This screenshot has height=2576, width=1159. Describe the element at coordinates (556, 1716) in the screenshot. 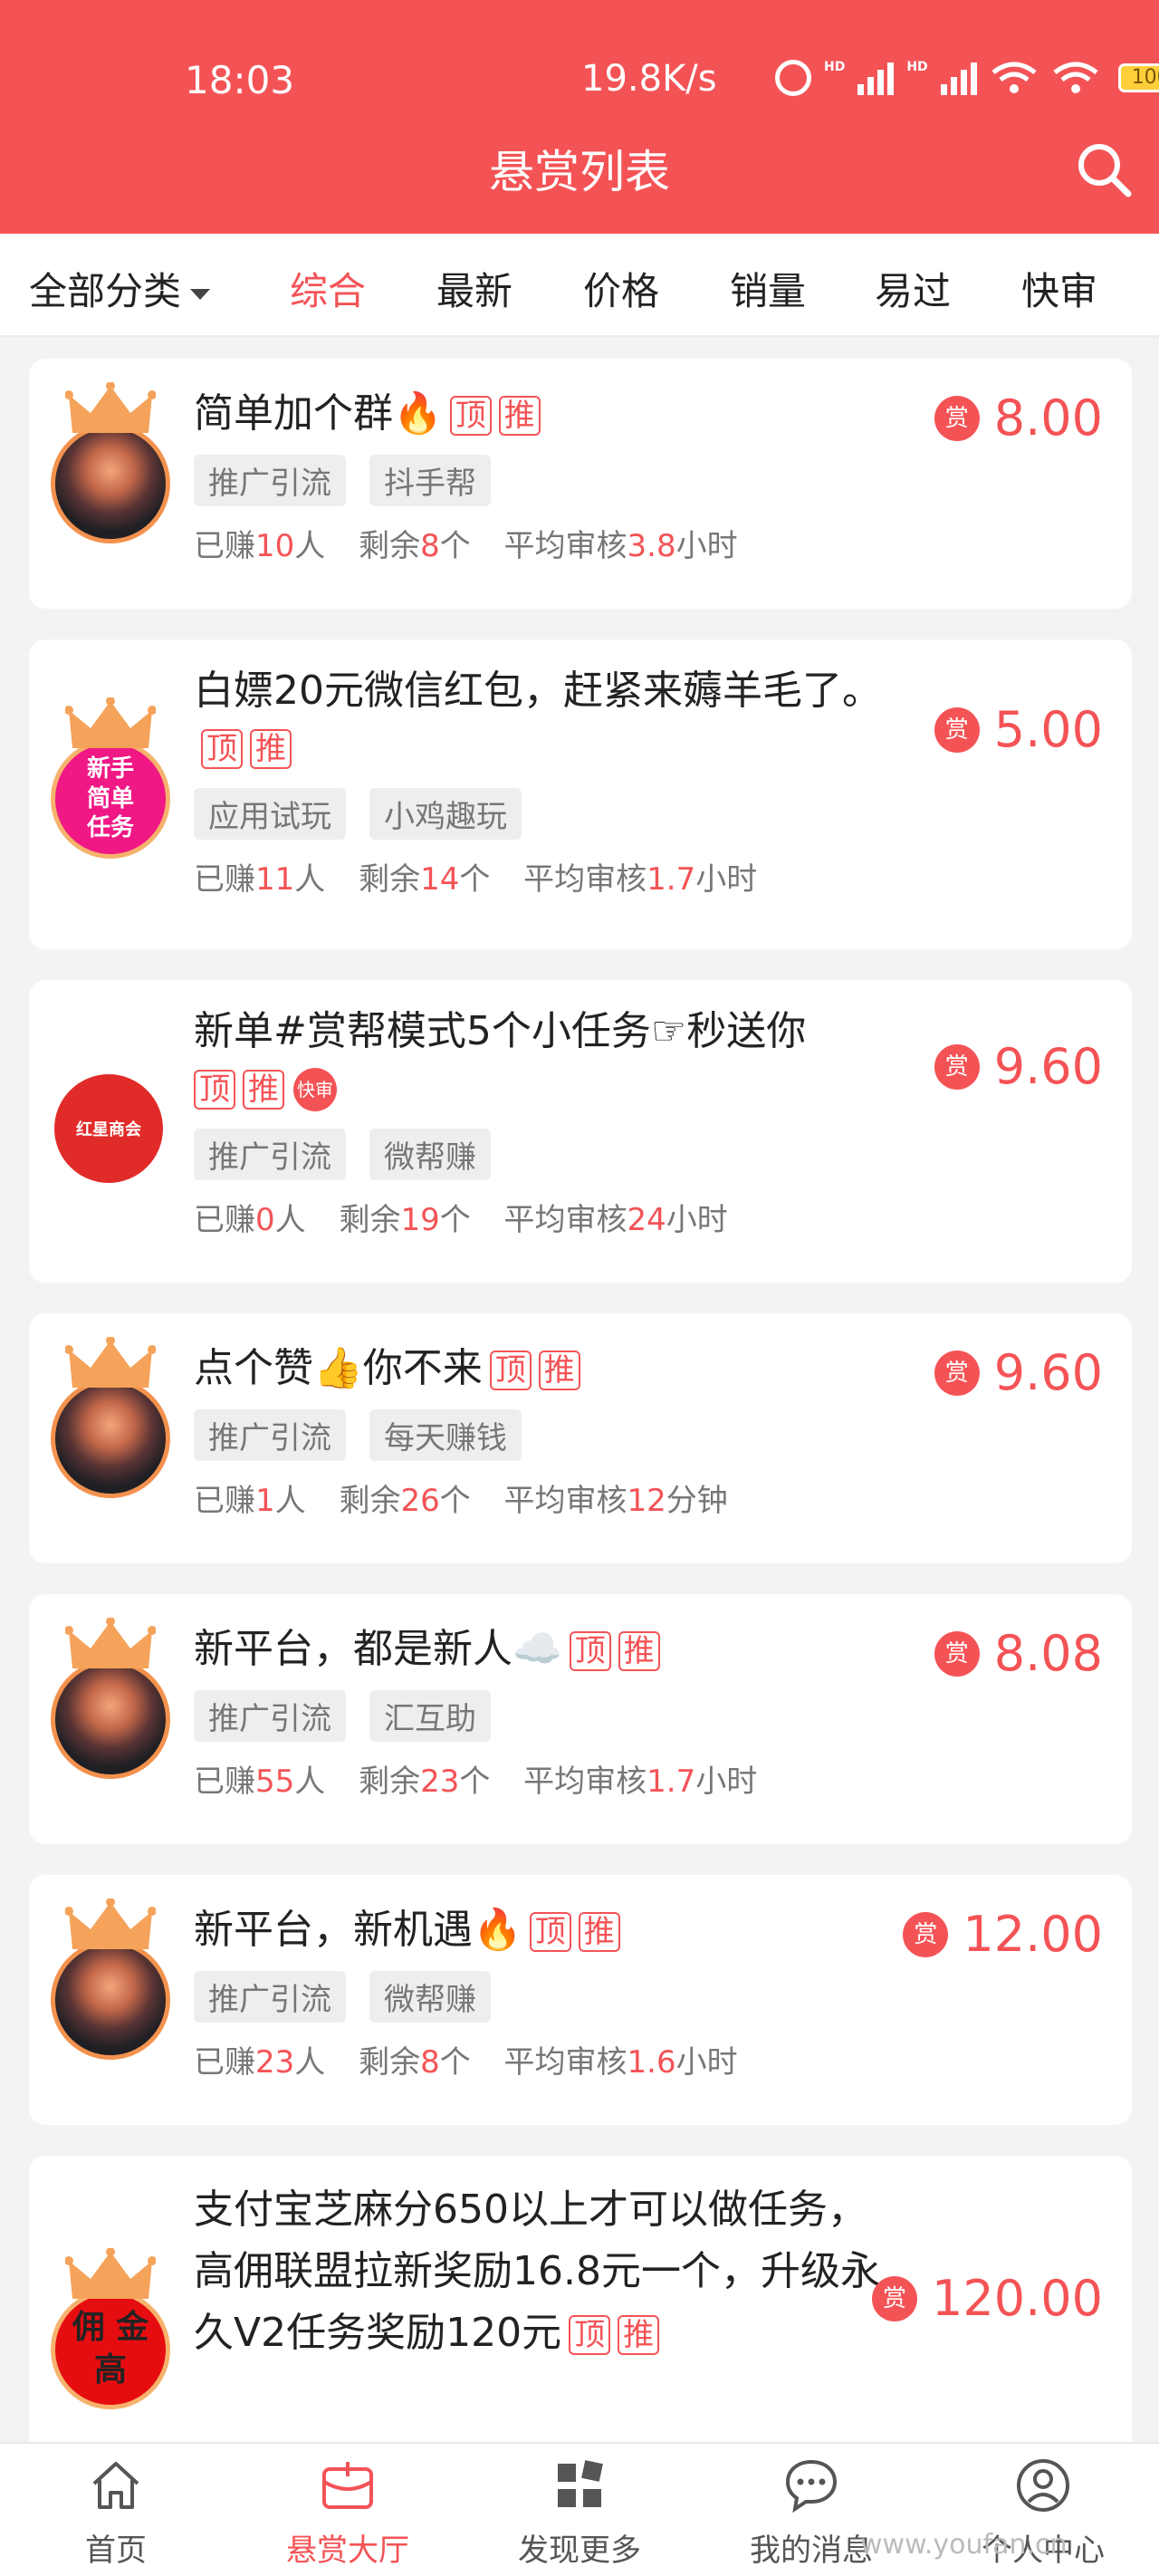

I see `task-categories: 推广引流 汇互助` at that location.